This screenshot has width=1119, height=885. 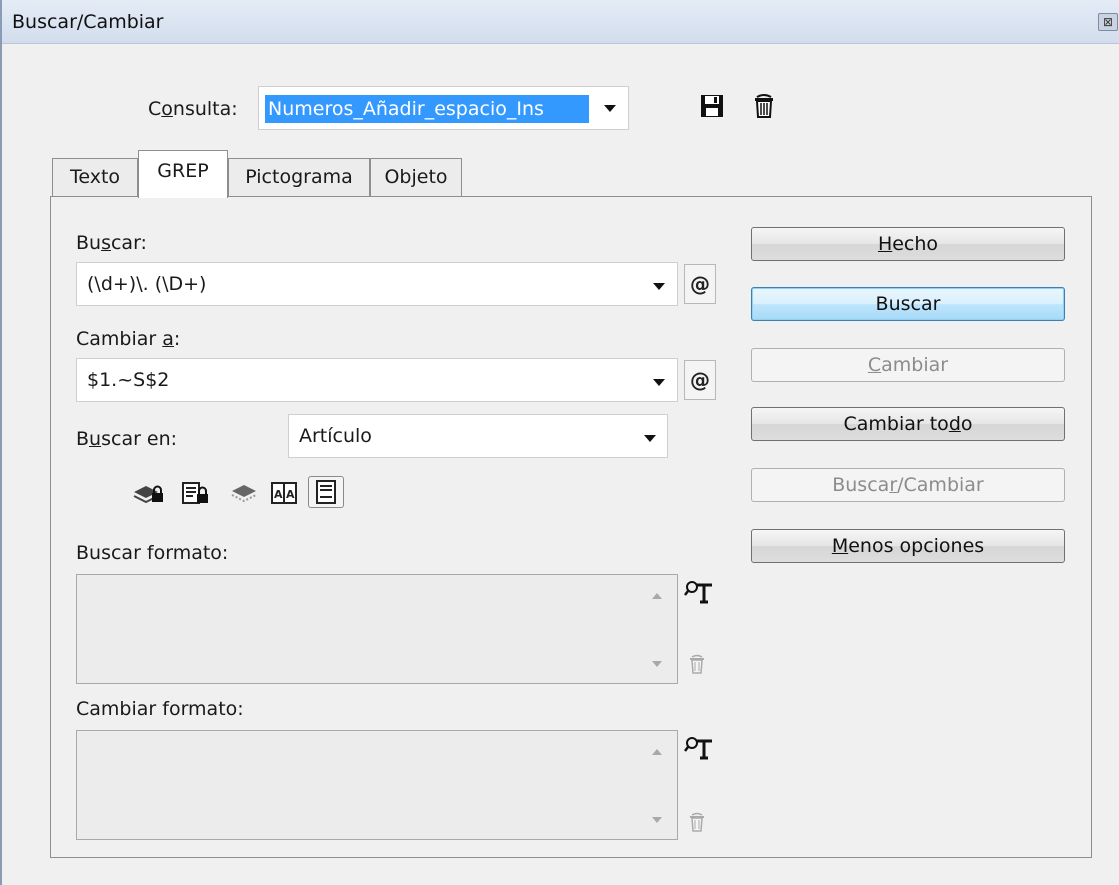 I want to click on cambiar-a-label: Cambiar a:, so click(x=128, y=339).